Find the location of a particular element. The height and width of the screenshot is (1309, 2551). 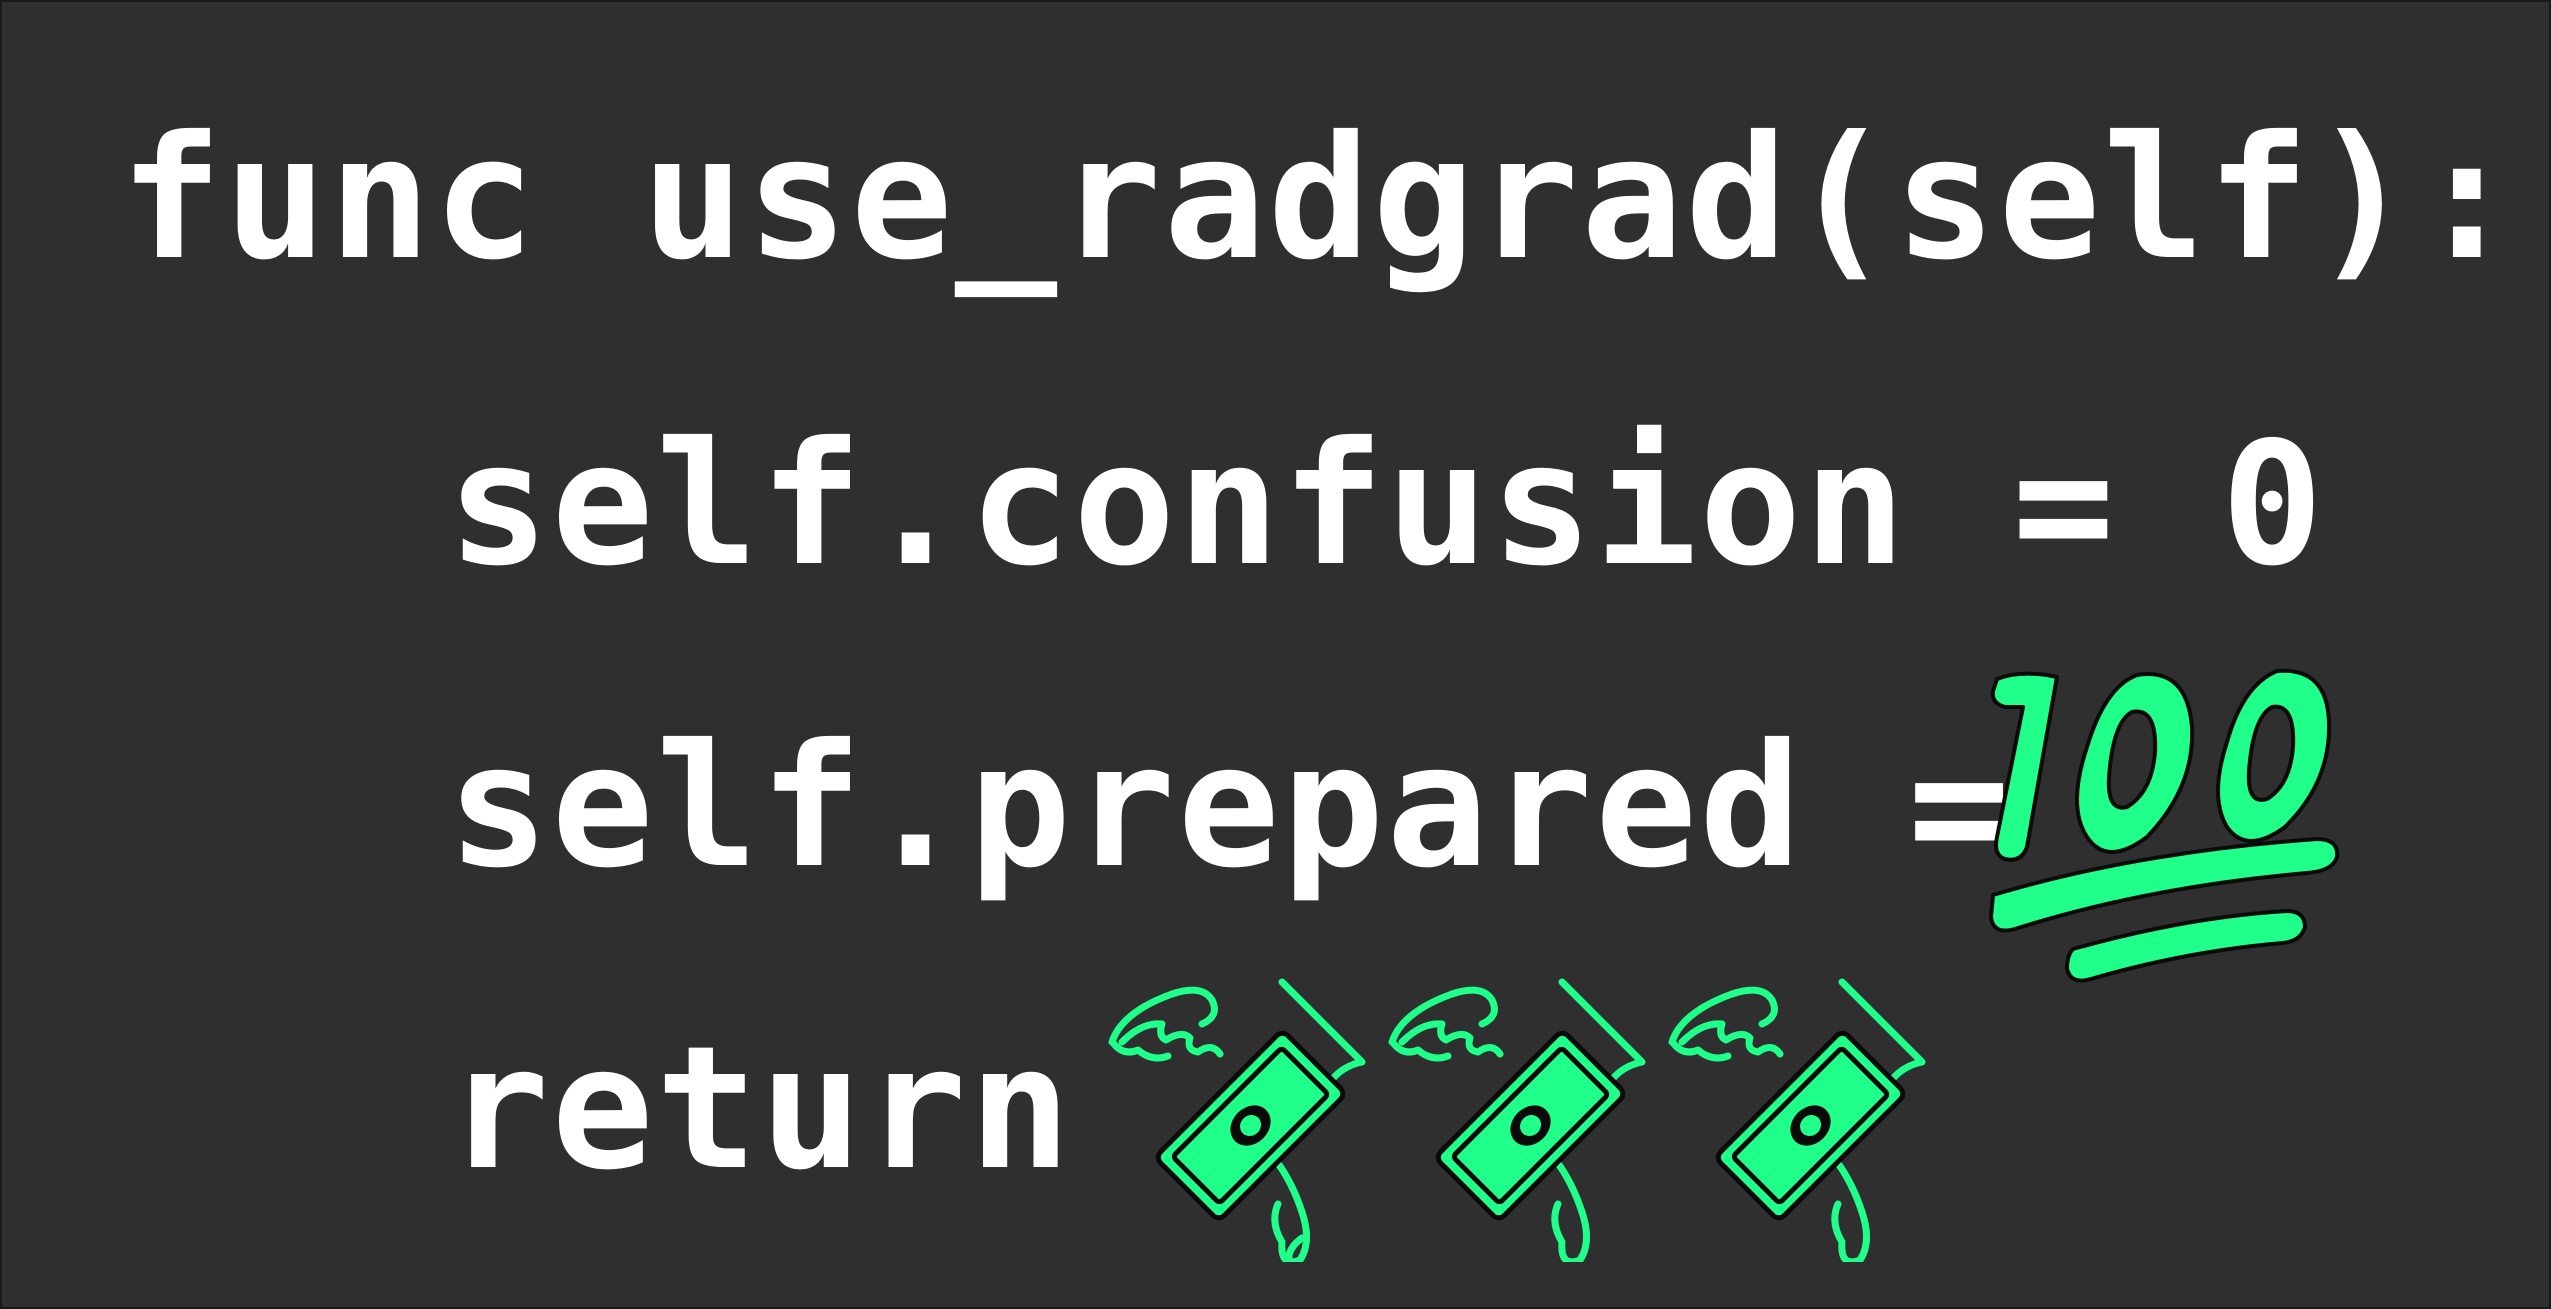

code-line-confusion: self.confusion = 0 is located at coordinates (1386, 505).